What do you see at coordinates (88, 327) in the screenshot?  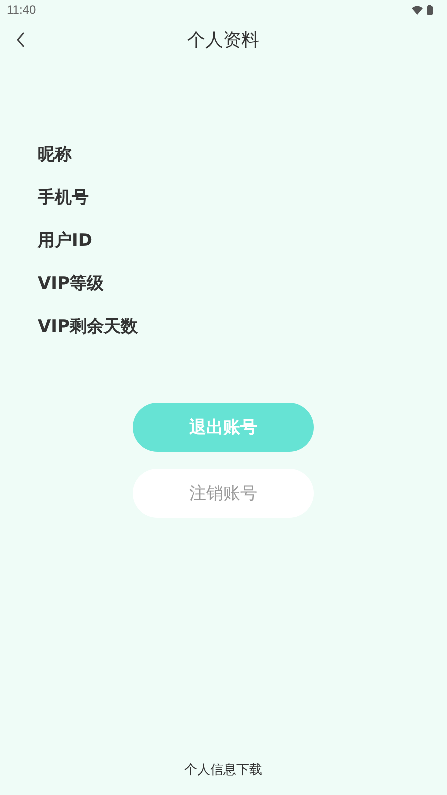 I see `field-label: VIP剩余天数` at bounding box center [88, 327].